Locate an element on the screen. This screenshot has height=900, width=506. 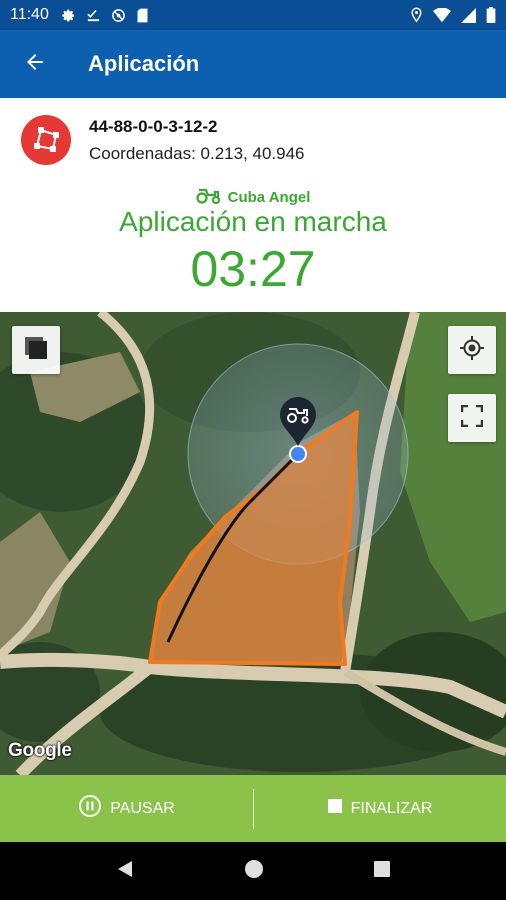
google-attribution: Google is located at coordinates (40, 750).